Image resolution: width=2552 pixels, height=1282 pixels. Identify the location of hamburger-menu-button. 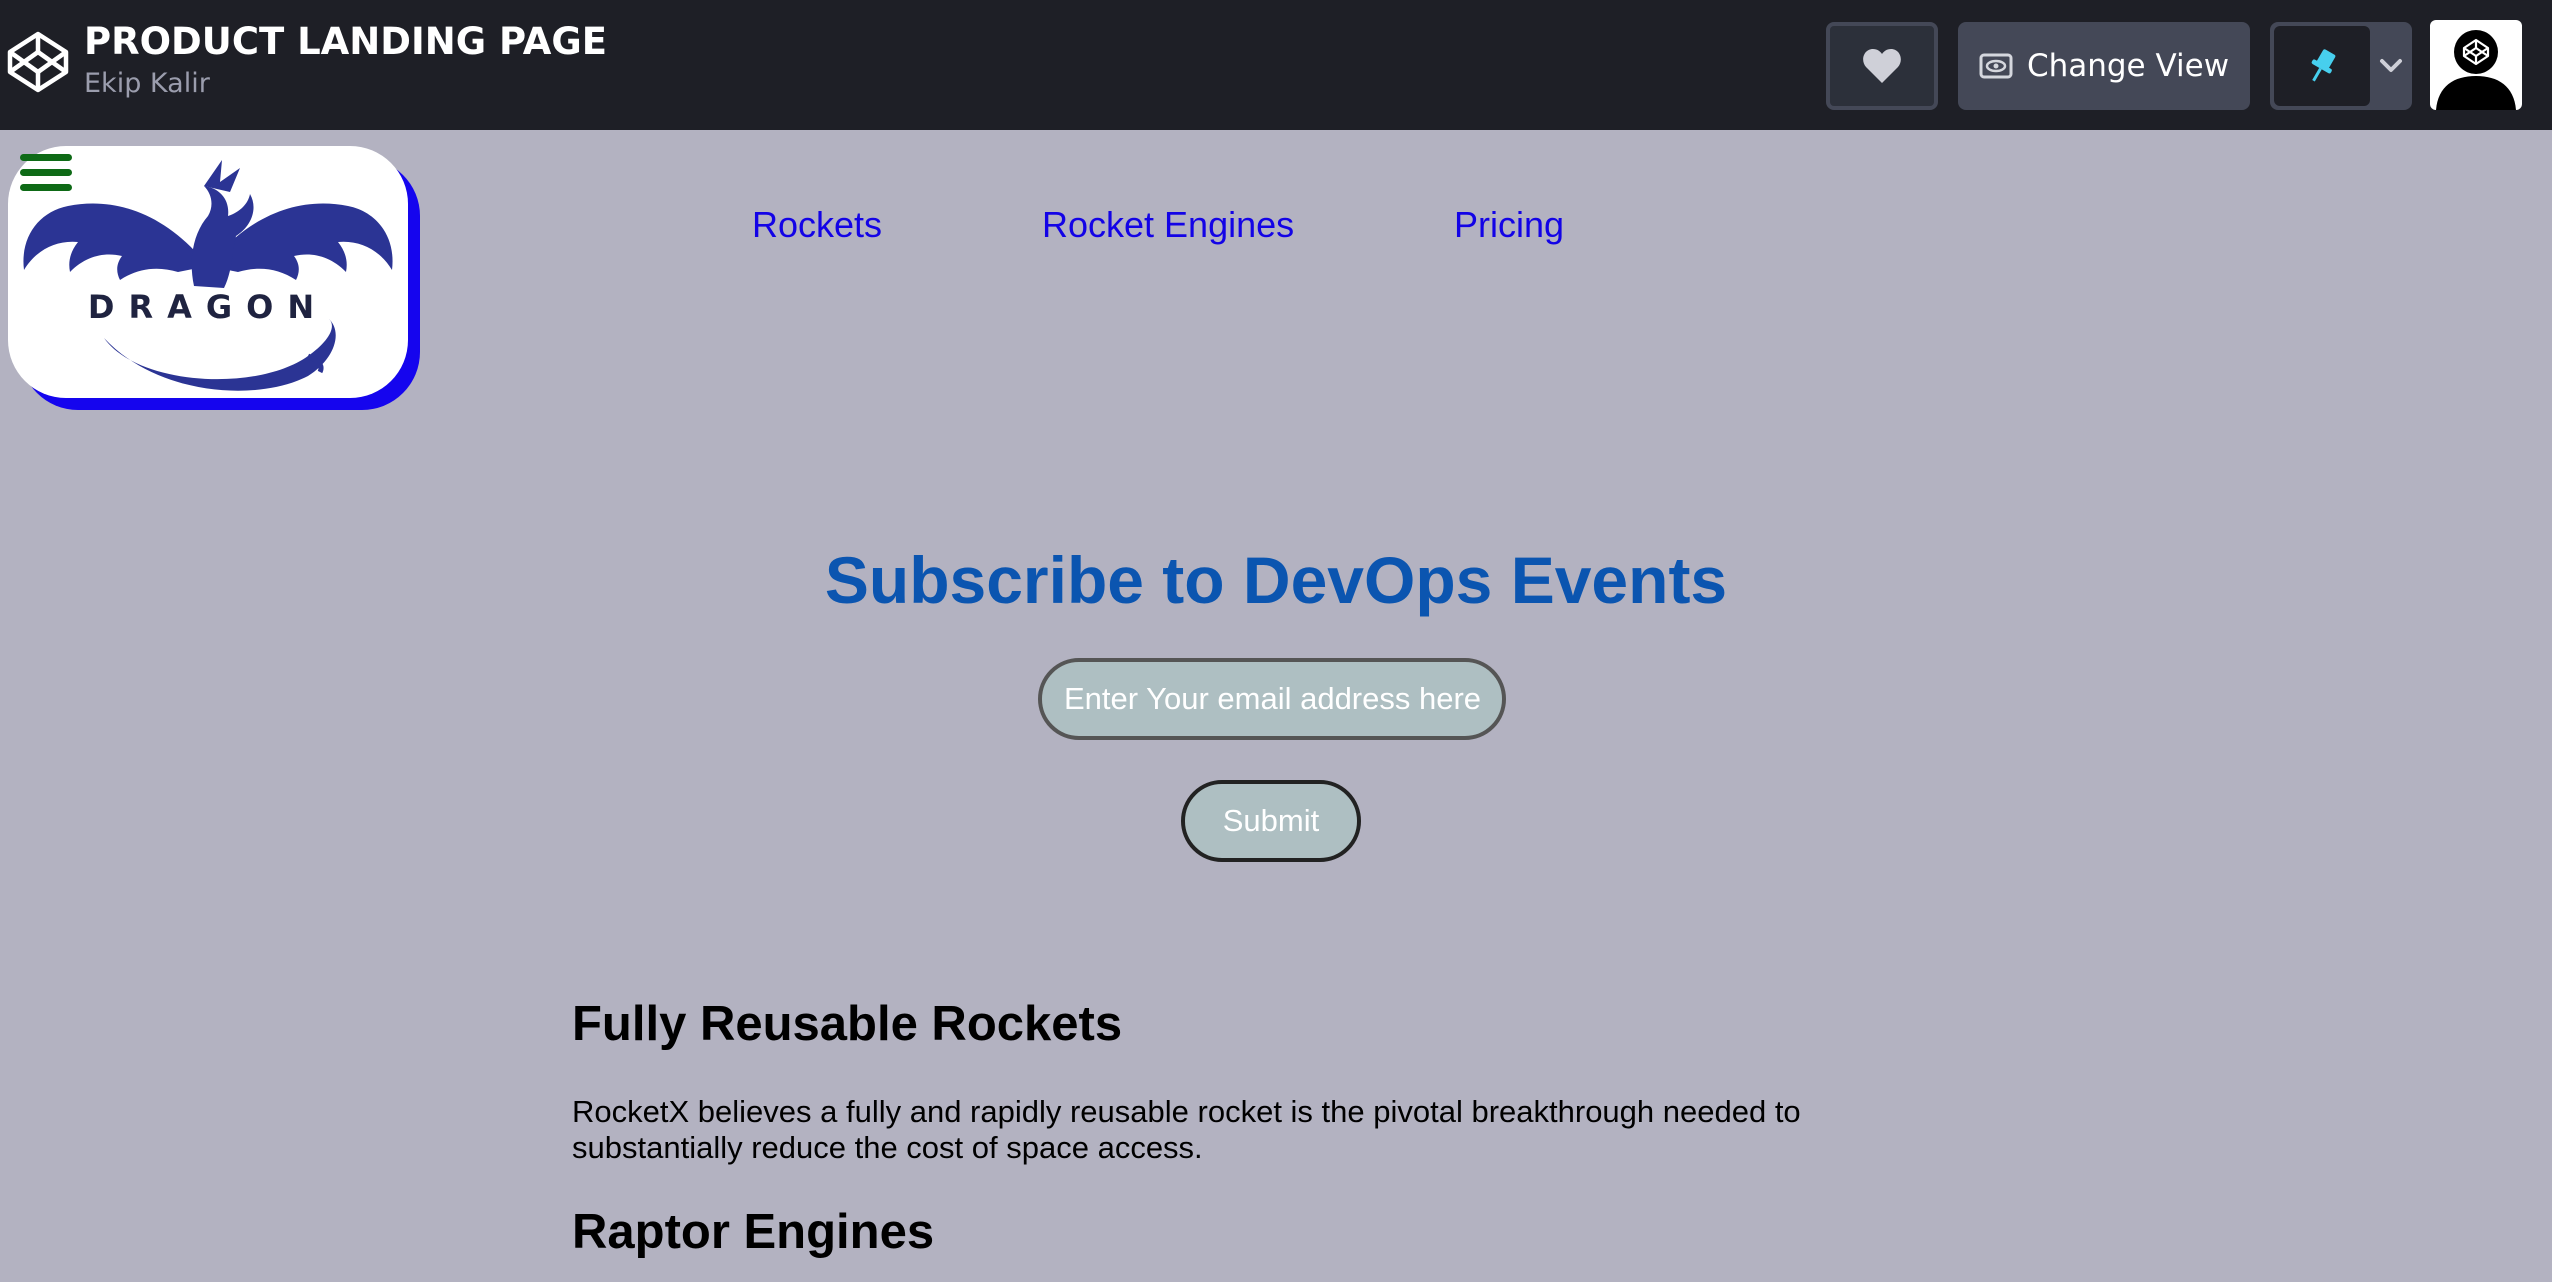
(46, 175).